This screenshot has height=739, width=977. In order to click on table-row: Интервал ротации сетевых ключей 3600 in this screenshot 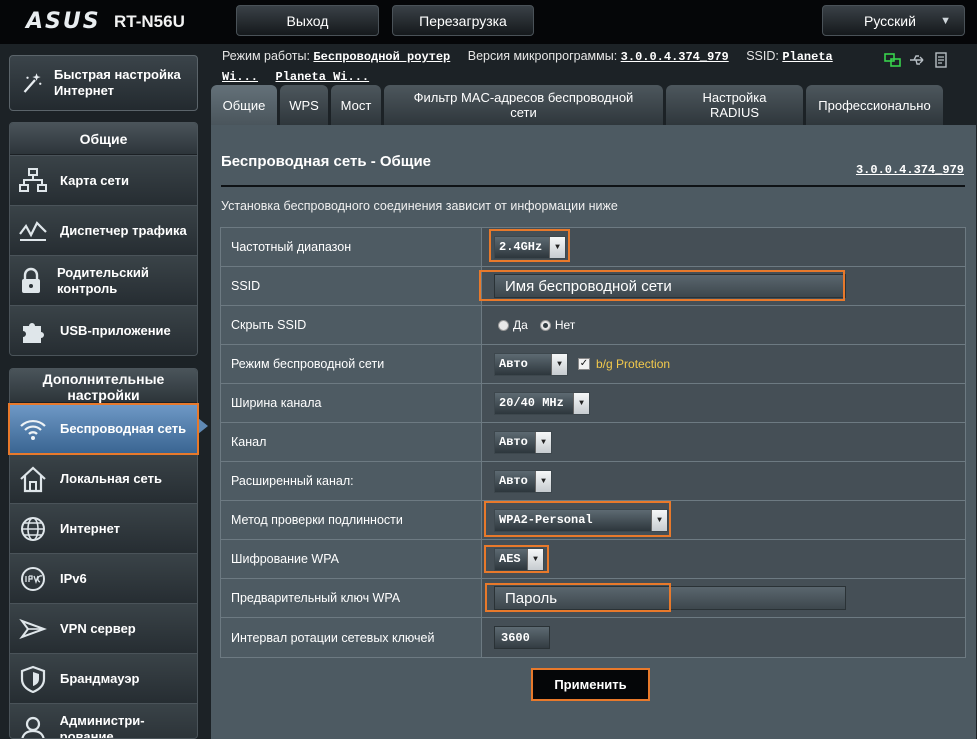, I will do `click(593, 637)`.